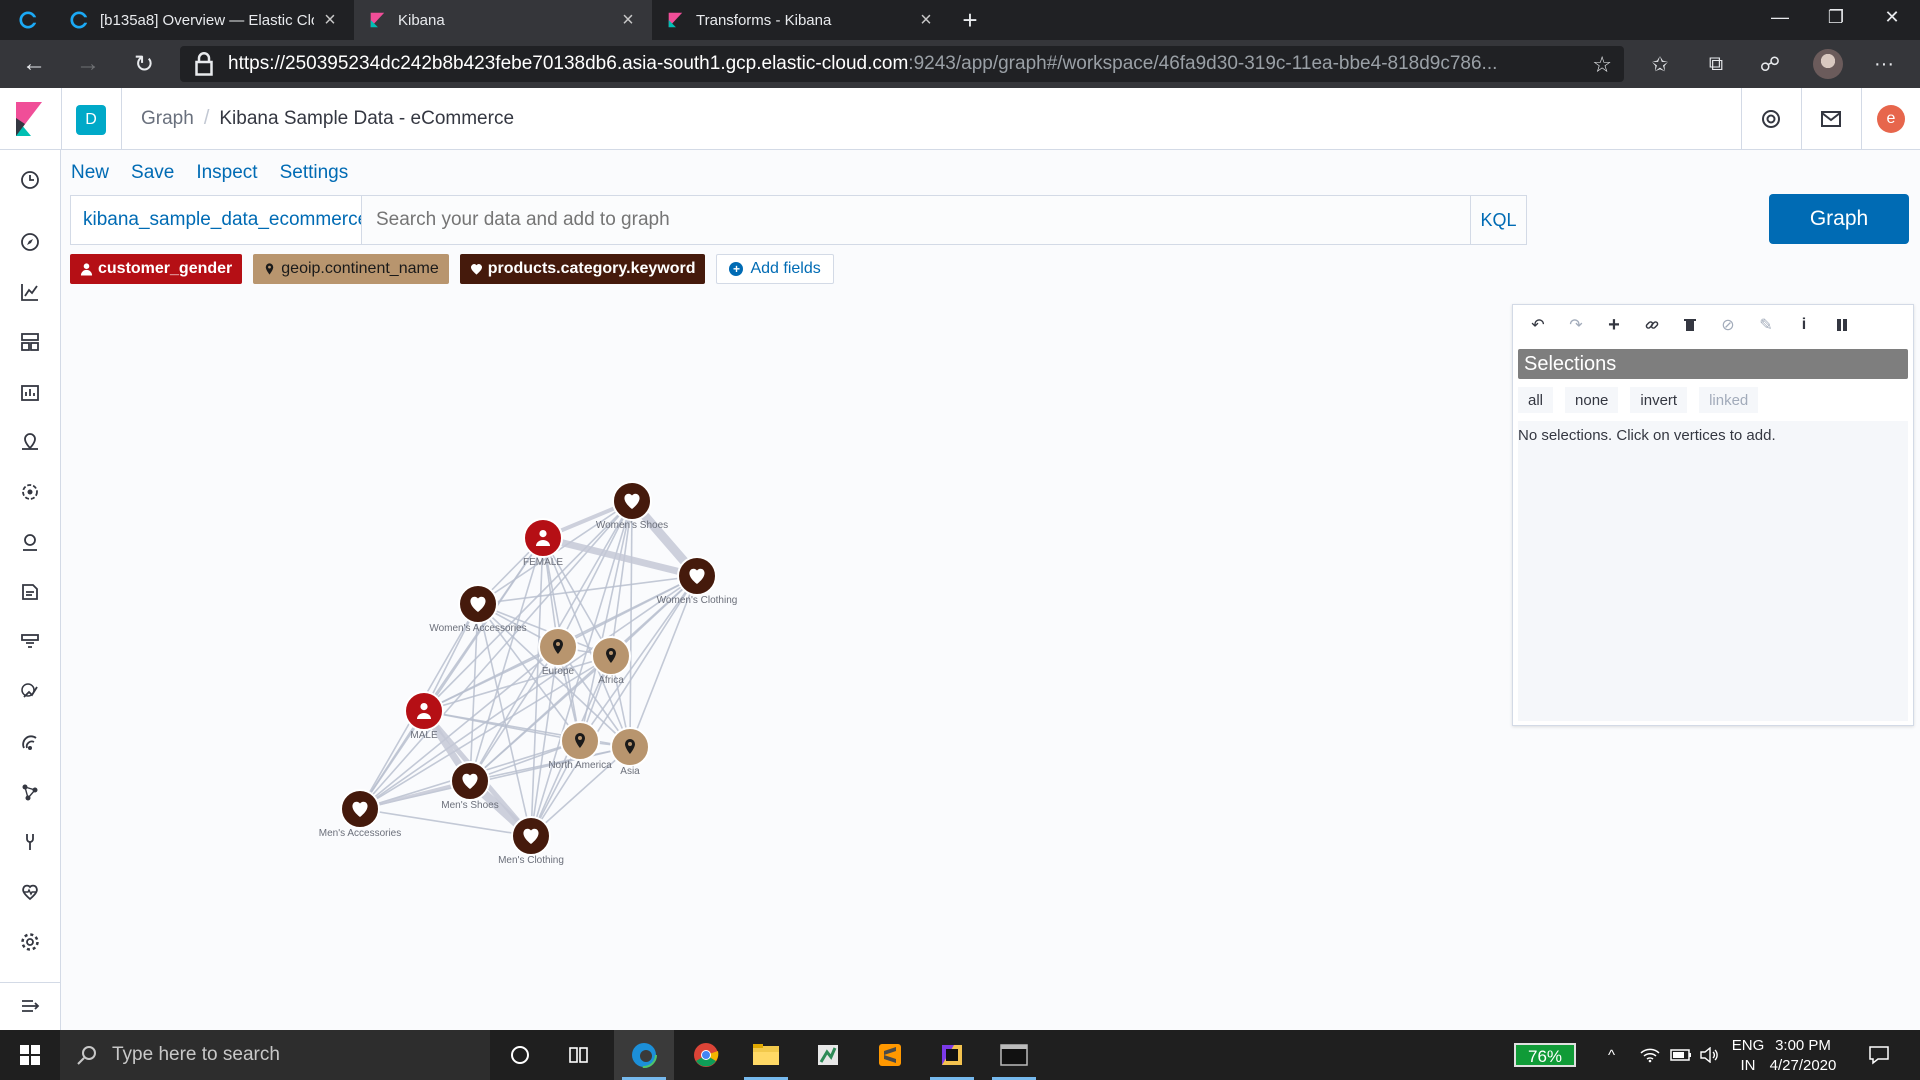 This screenshot has height=1080, width=1920. What do you see at coordinates (351, 269) in the screenshot?
I see `field-chip-continent: geoip.continent_name` at bounding box center [351, 269].